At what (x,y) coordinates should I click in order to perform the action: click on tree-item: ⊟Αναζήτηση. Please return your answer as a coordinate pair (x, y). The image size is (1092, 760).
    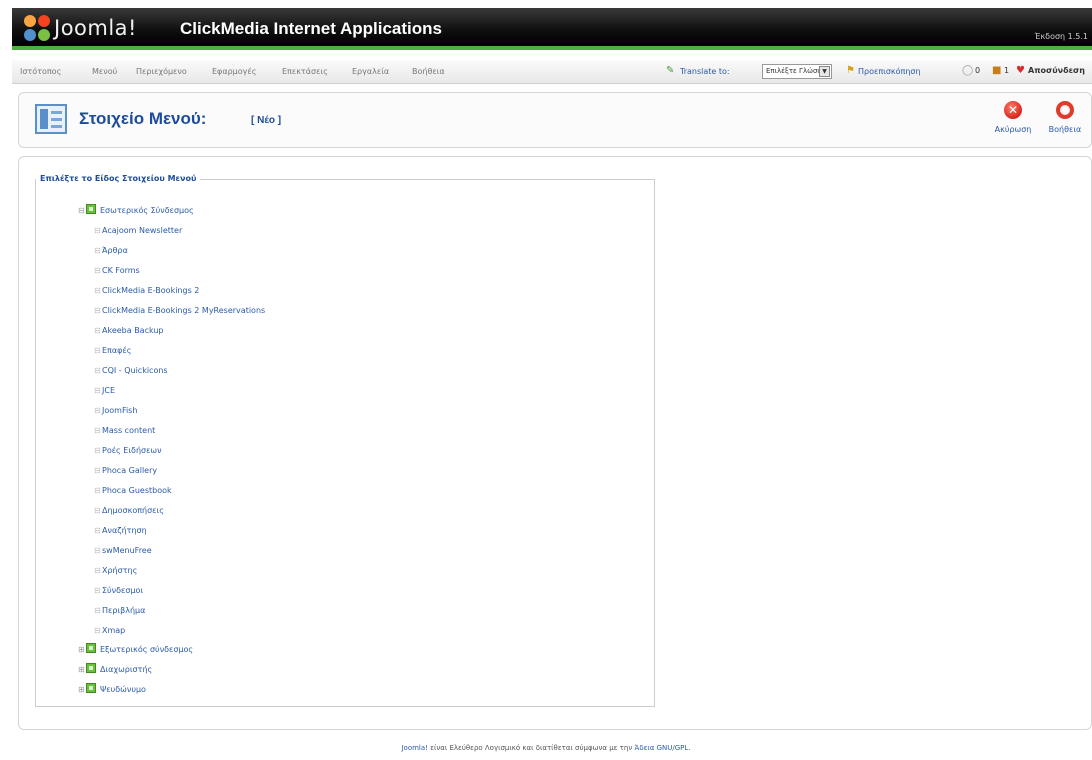
    Looking at the image, I should click on (120, 531).